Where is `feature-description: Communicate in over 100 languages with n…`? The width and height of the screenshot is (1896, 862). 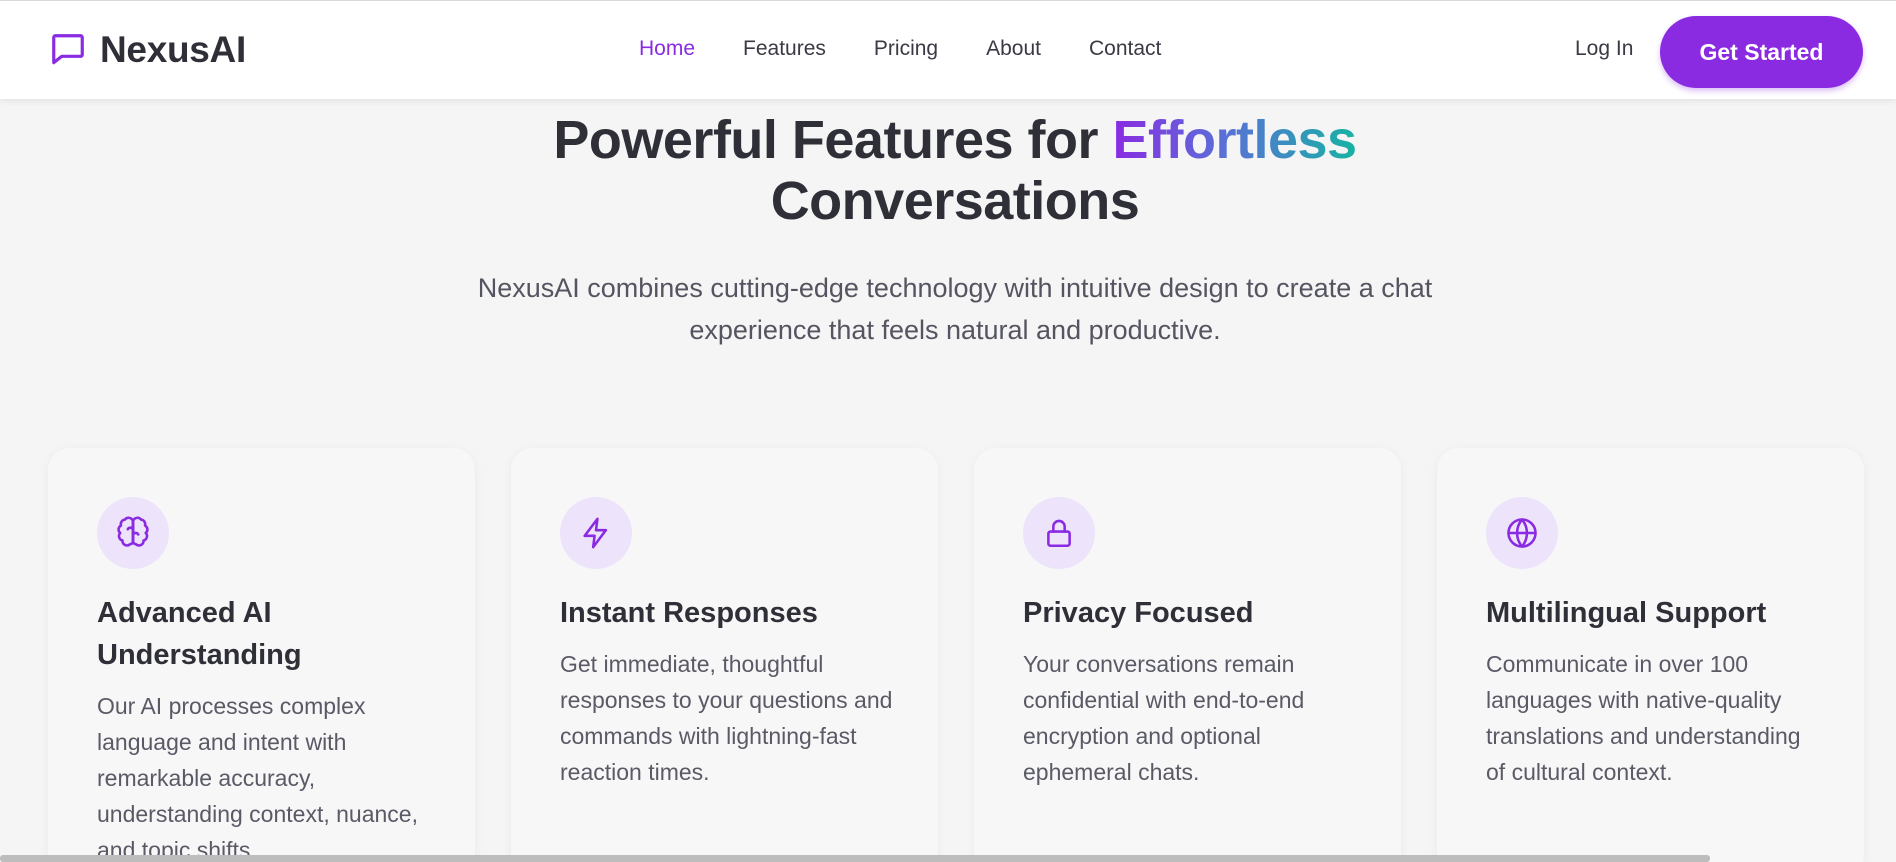 feature-description: Communicate in over 100 languages with n… is located at coordinates (1643, 718).